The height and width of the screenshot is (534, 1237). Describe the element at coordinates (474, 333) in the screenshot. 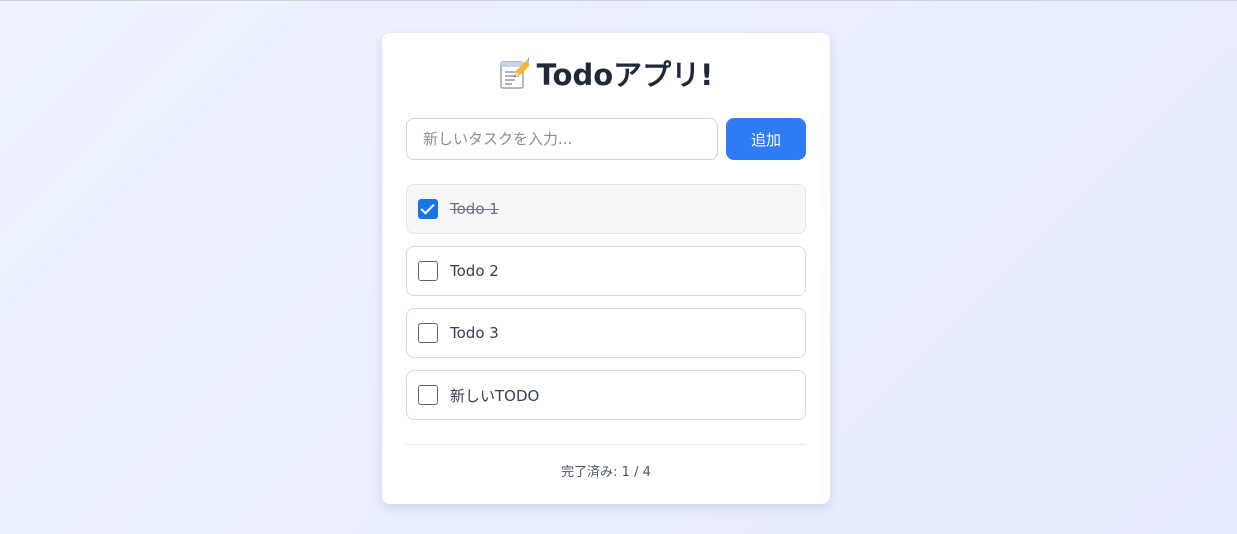

I see `todo-text: Todo 3` at that location.